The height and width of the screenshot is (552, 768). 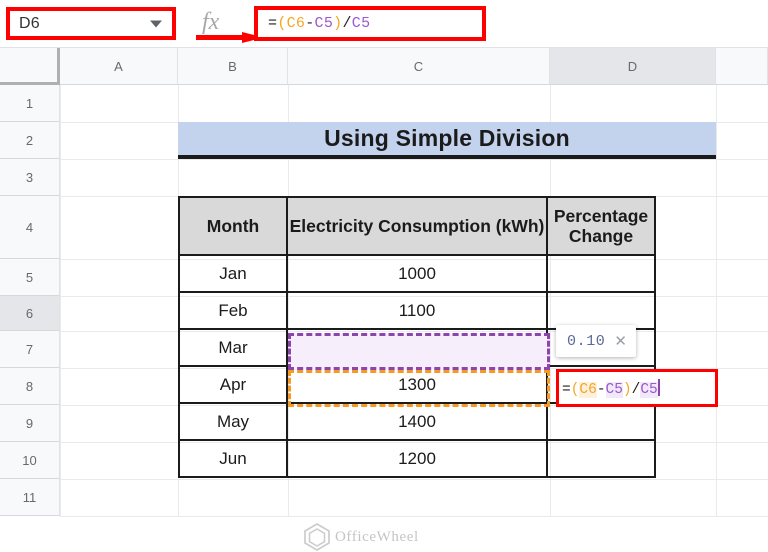 What do you see at coordinates (233, 347) in the screenshot?
I see `cell-month: Mar` at bounding box center [233, 347].